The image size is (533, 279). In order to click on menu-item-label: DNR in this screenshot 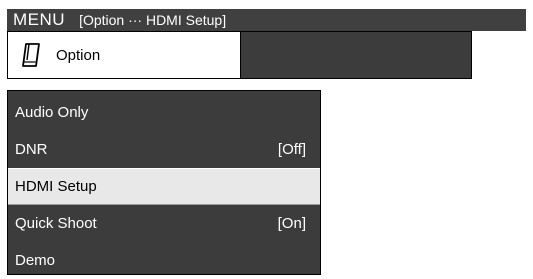, I will do `click(31, 149)`.